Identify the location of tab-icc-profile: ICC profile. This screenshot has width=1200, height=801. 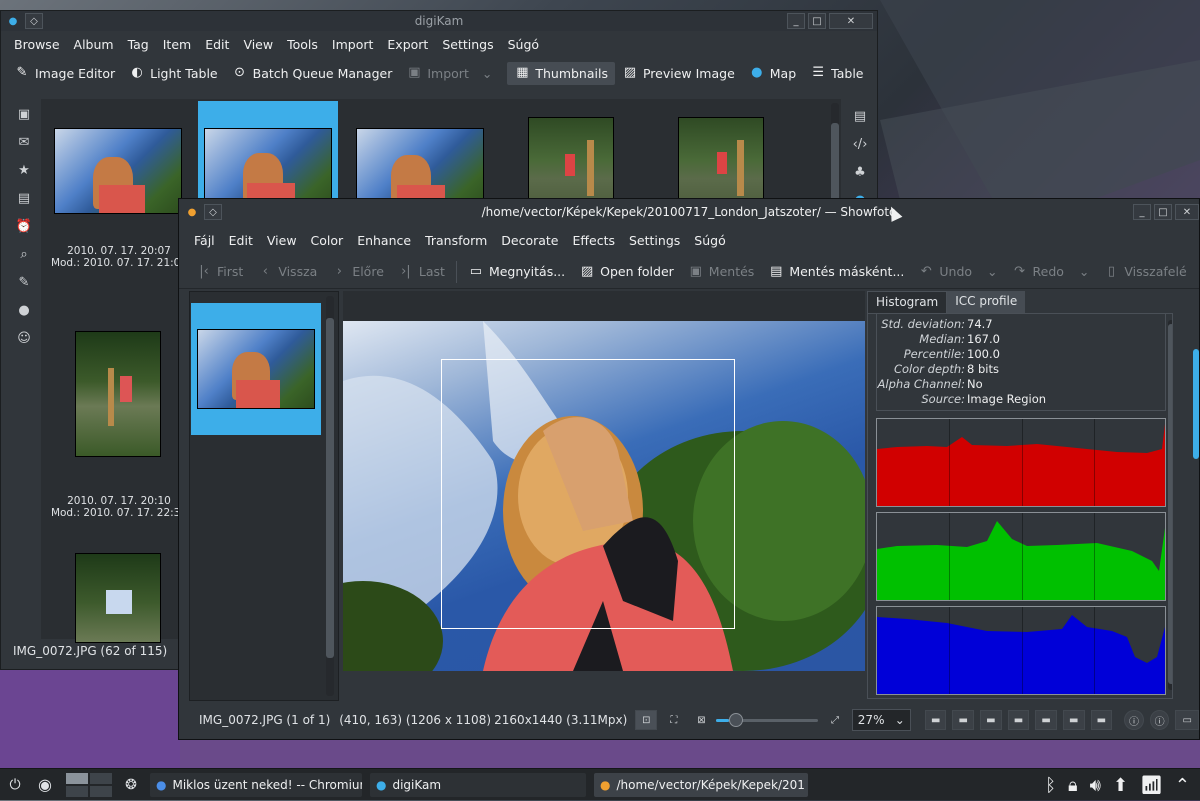
(986, 302).